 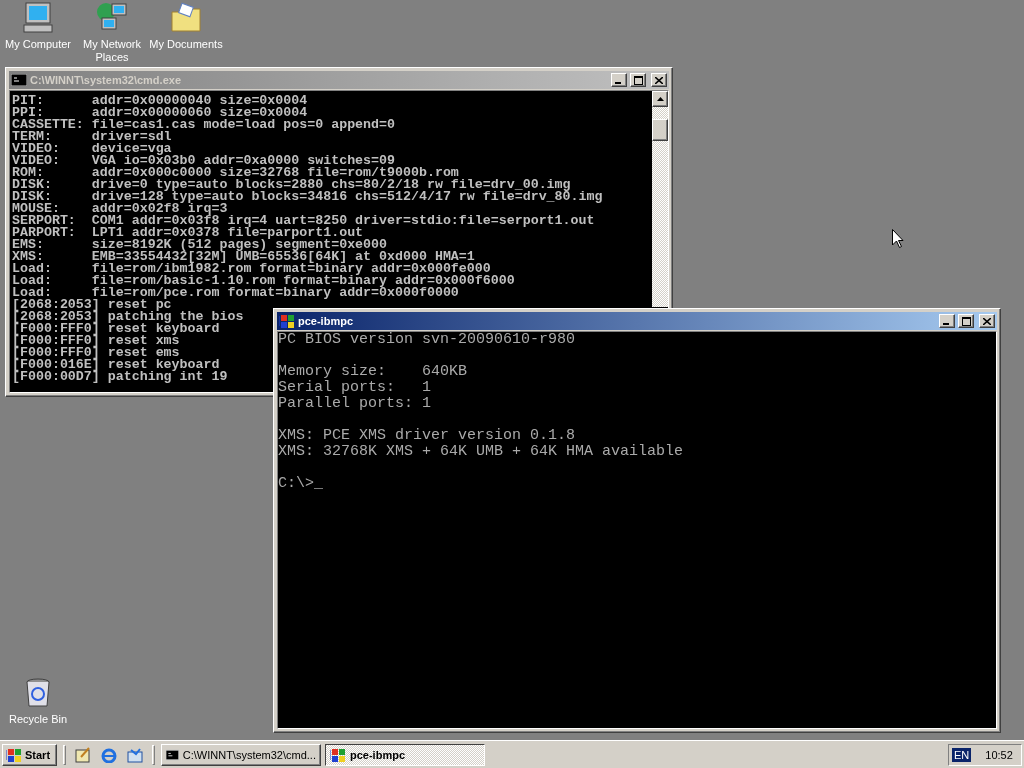 I want to click on console-line: Load: file=rom/pce.rom format=binary addr=0x000f0000, so click(x=235, y=293).